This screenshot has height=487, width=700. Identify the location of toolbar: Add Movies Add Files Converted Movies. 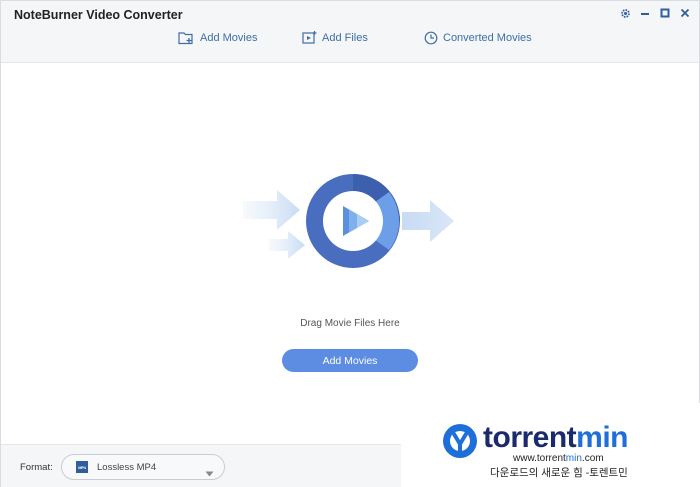
(350, 41).